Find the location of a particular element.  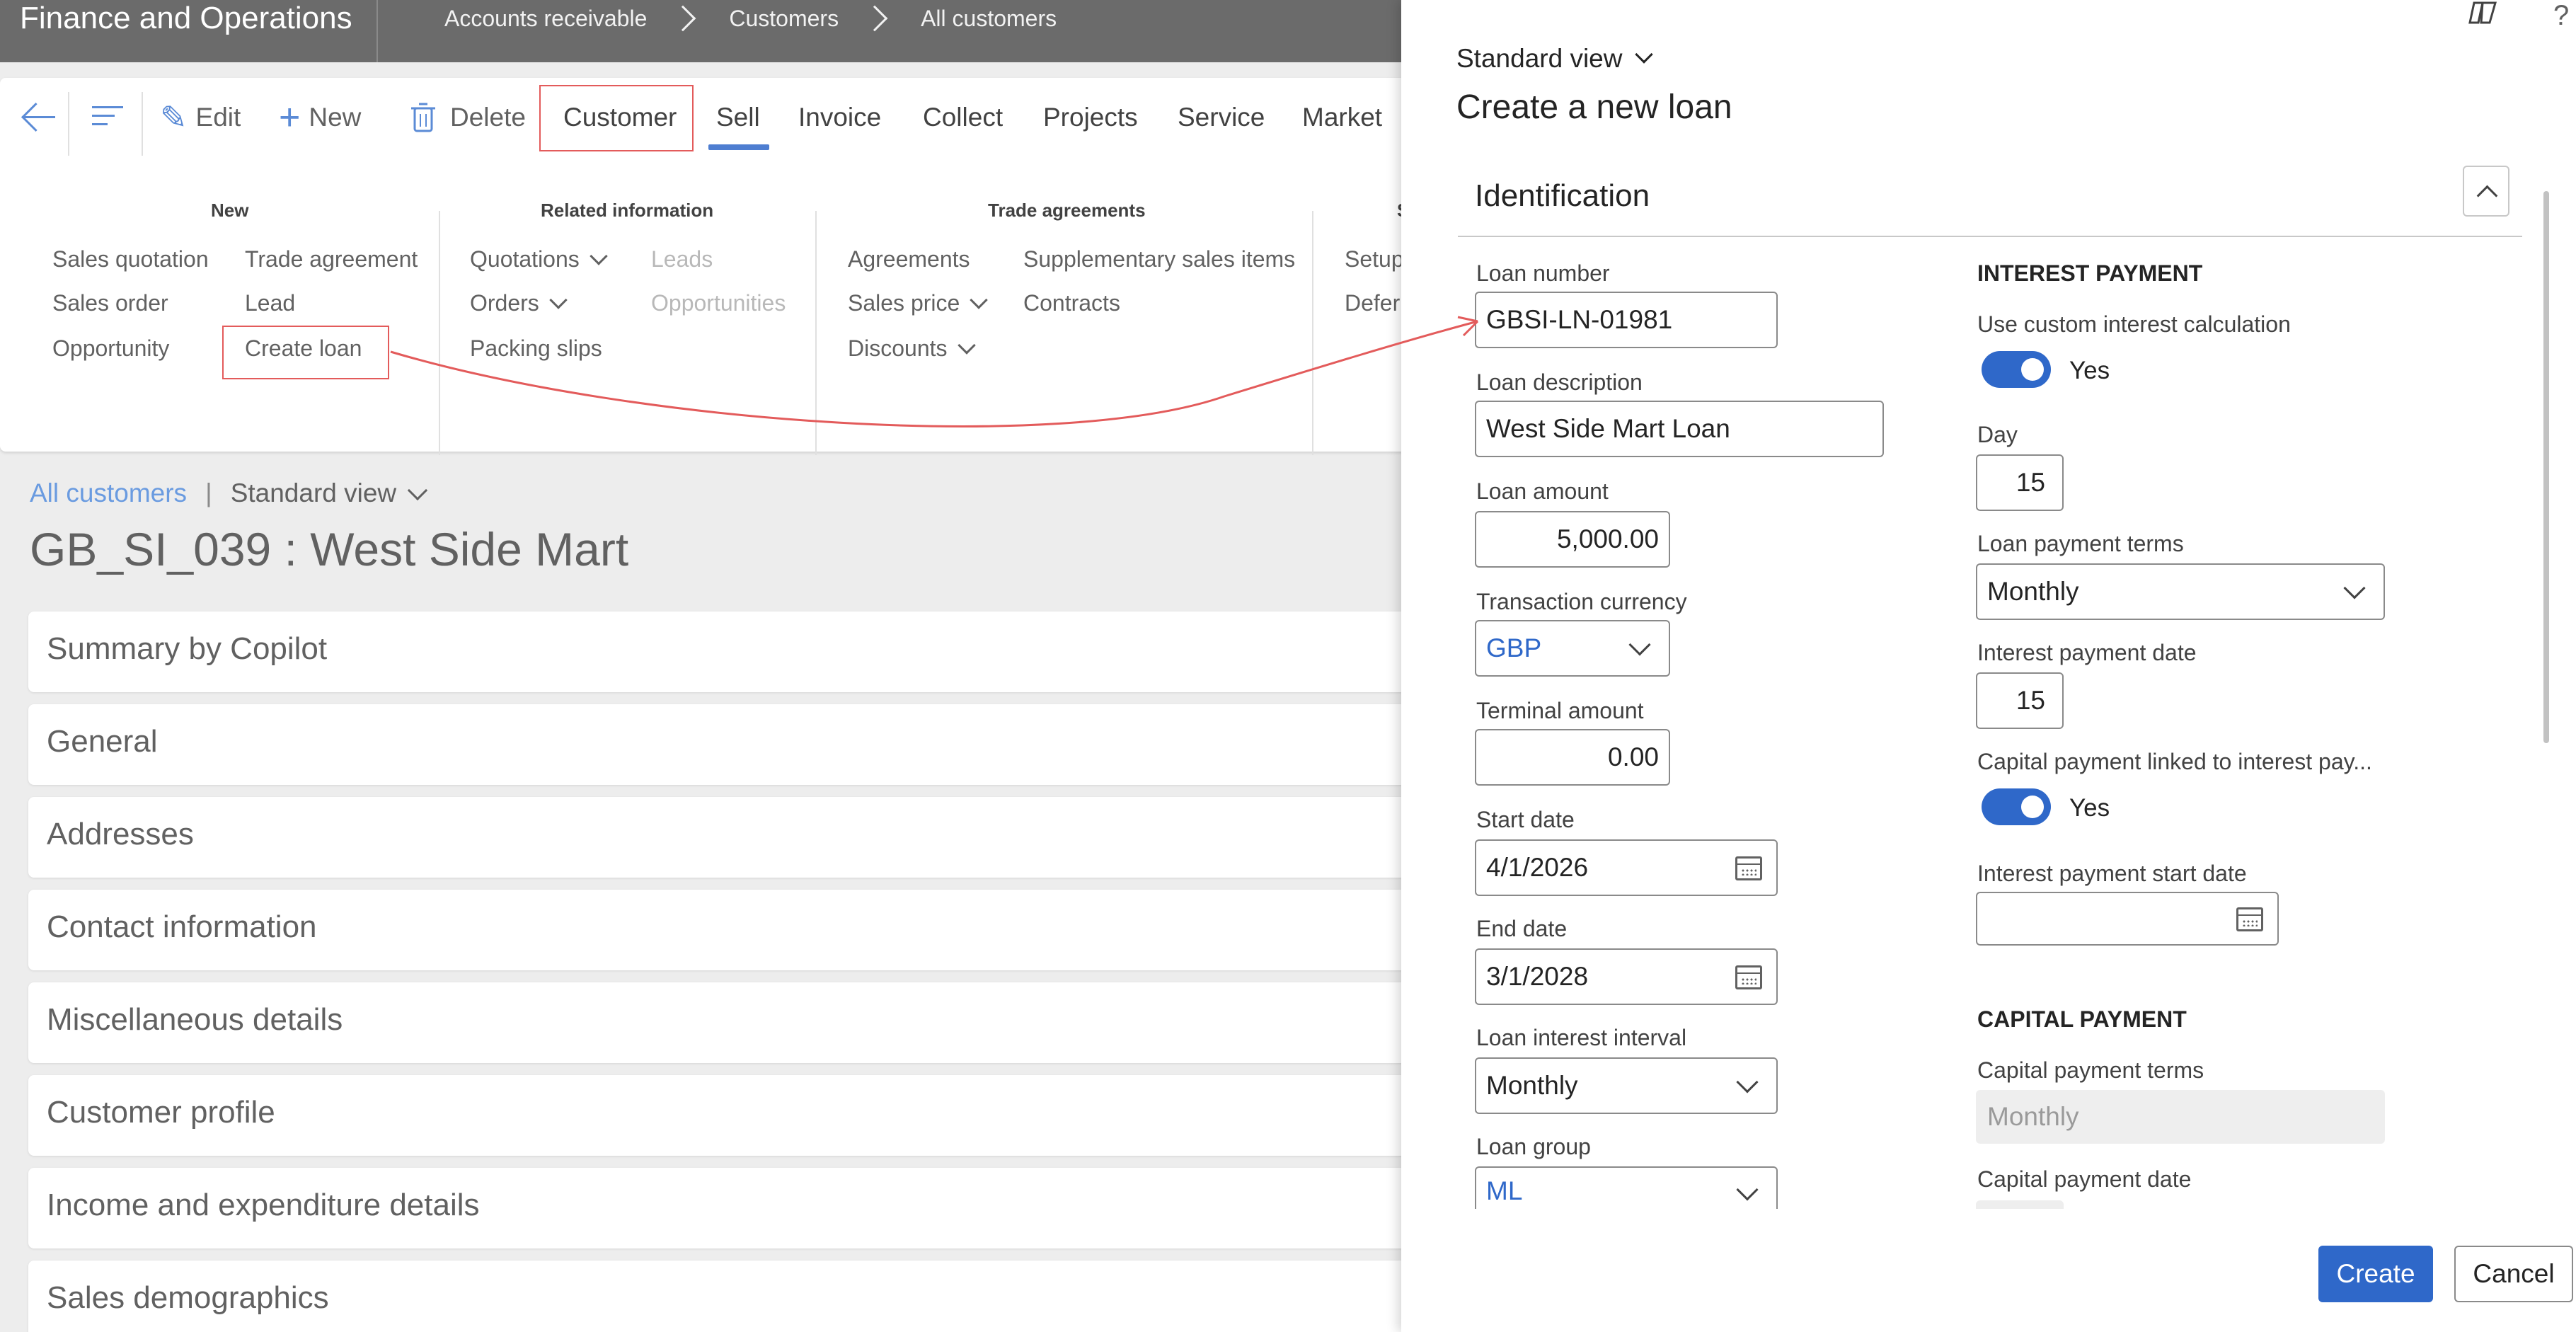

cancel-button: Cancel is located at coordinates (2514, 1274).